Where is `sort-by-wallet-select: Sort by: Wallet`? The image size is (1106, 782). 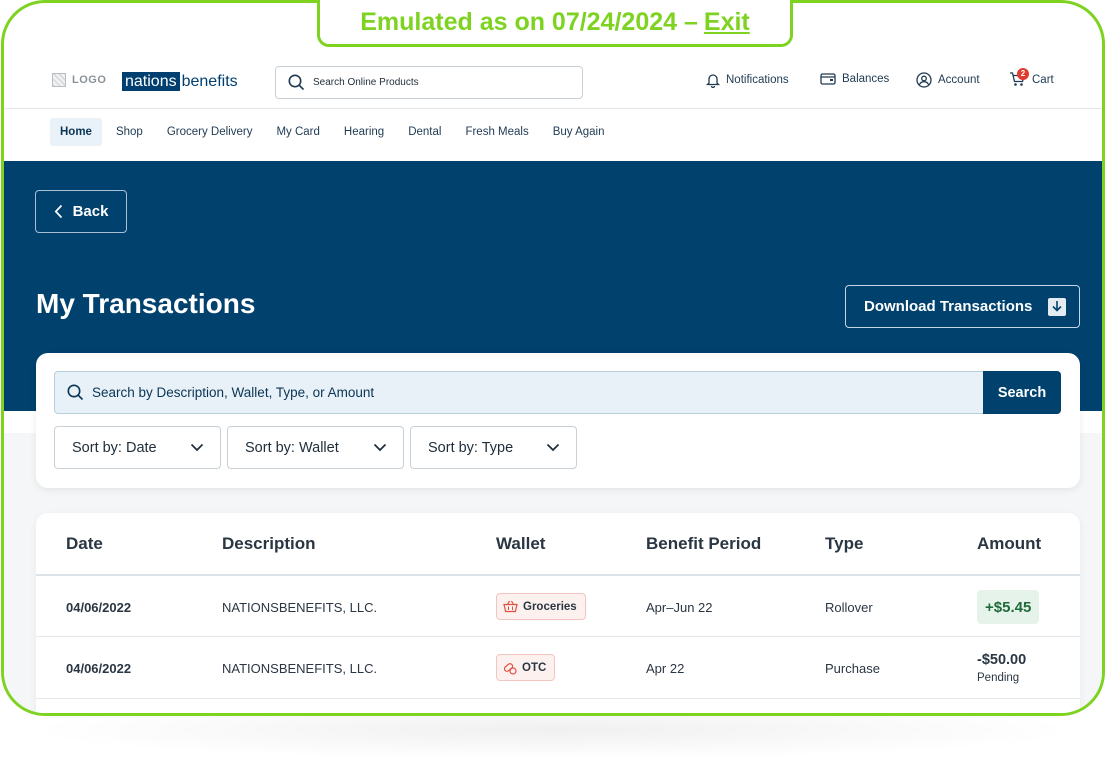 sort-by-wallet-select: Sort by: Wallet is located at coordinates (315, 447).